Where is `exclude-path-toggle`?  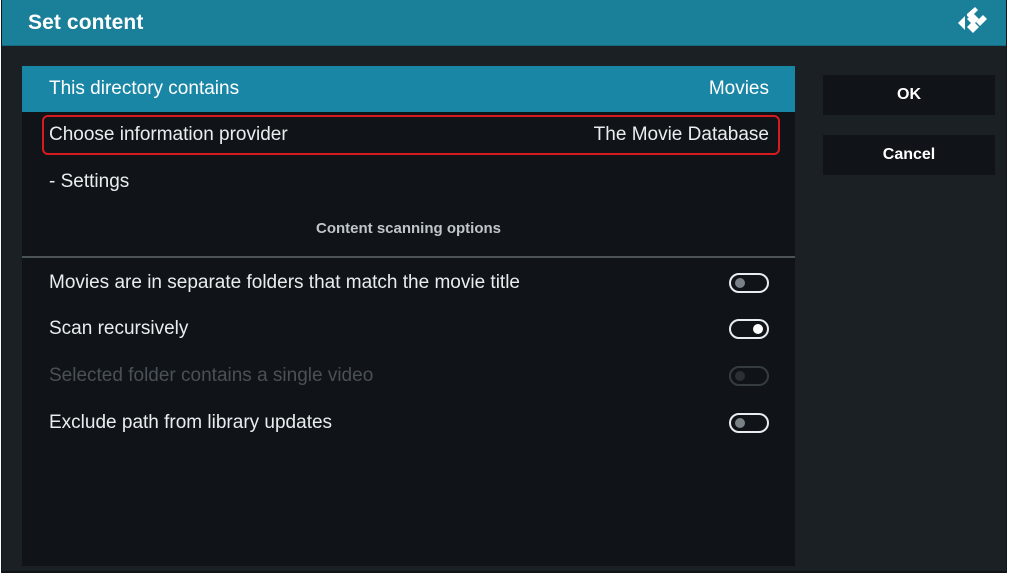
exclude-path-toggle is located at coordinates (749, 423).